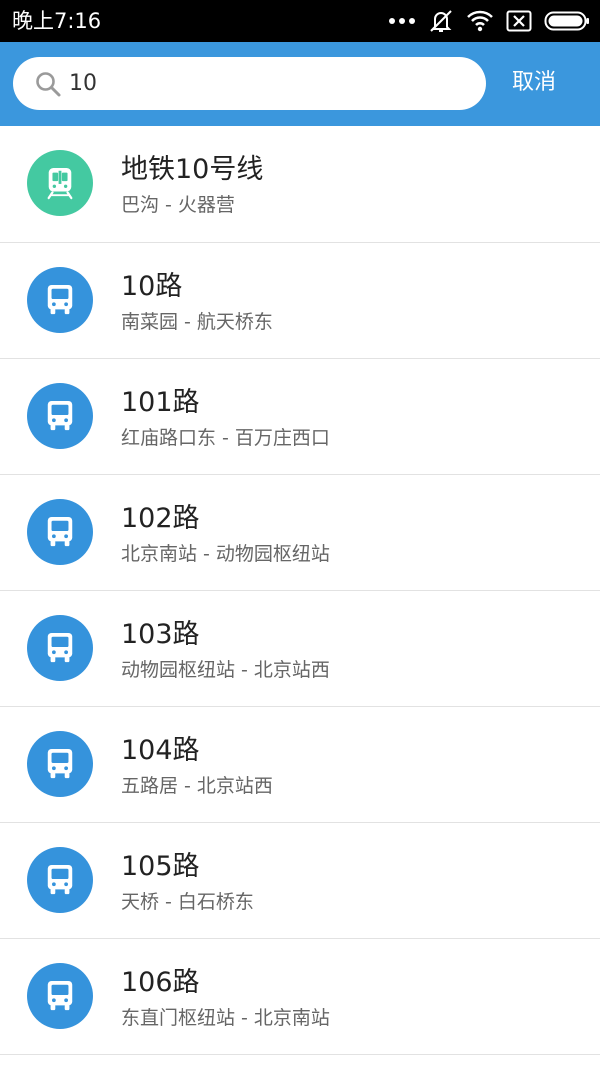 This screenshot has width=600, height=1067. What do you see at coordinates (225, 670) in the screenshot?
I see `route-stops: 动物园枢纽站 - 北京站西` at bounding box center [225, 670].